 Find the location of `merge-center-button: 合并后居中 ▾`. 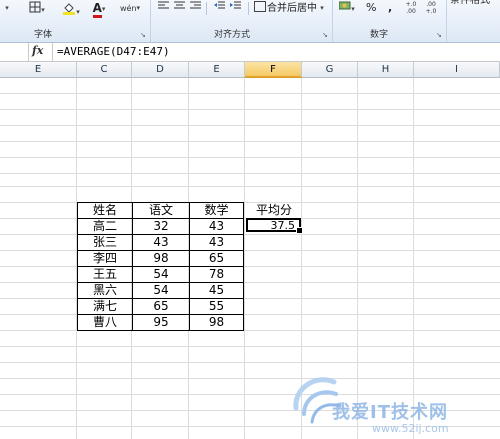

merge-center-button: 合并后居中 ▾ is located at coordinates (289, 8).